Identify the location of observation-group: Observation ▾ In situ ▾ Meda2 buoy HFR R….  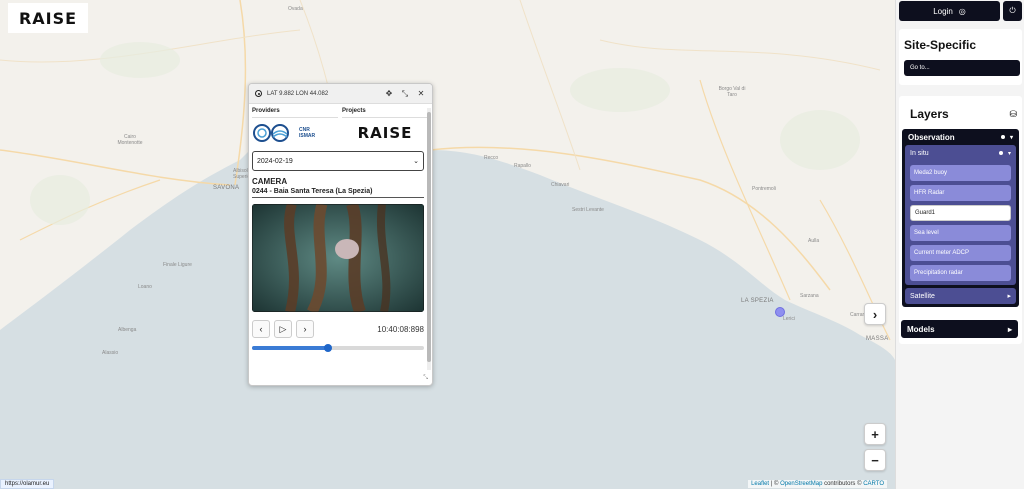
(960, 218).